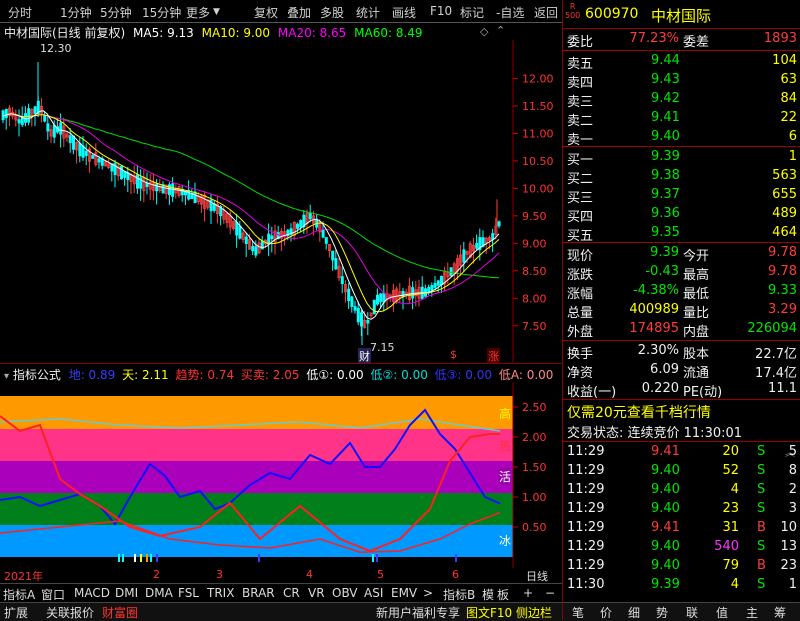 This screenshot has width=800, height=621. I want to click on status-wealth-circle: 财富圈, so click(120, 612).